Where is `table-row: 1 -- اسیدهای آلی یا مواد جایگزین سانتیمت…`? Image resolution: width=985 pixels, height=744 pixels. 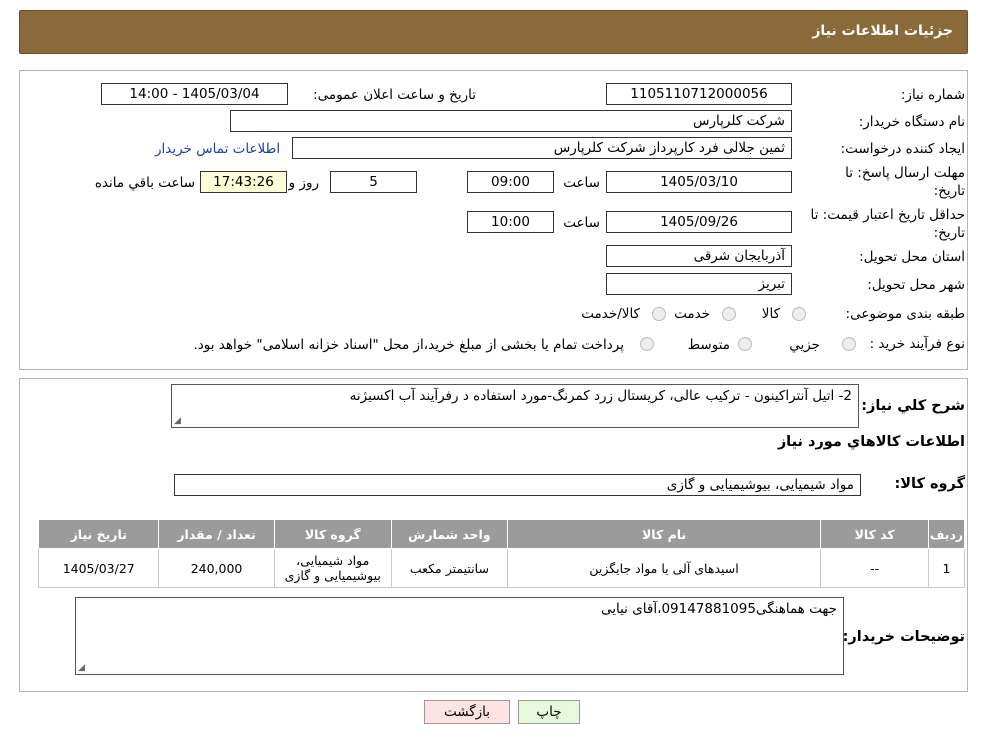
table-row: 1 -- اسیدهای آلی یا مواد جایگزین سانتیمت… is located at coordinates (501, 568).